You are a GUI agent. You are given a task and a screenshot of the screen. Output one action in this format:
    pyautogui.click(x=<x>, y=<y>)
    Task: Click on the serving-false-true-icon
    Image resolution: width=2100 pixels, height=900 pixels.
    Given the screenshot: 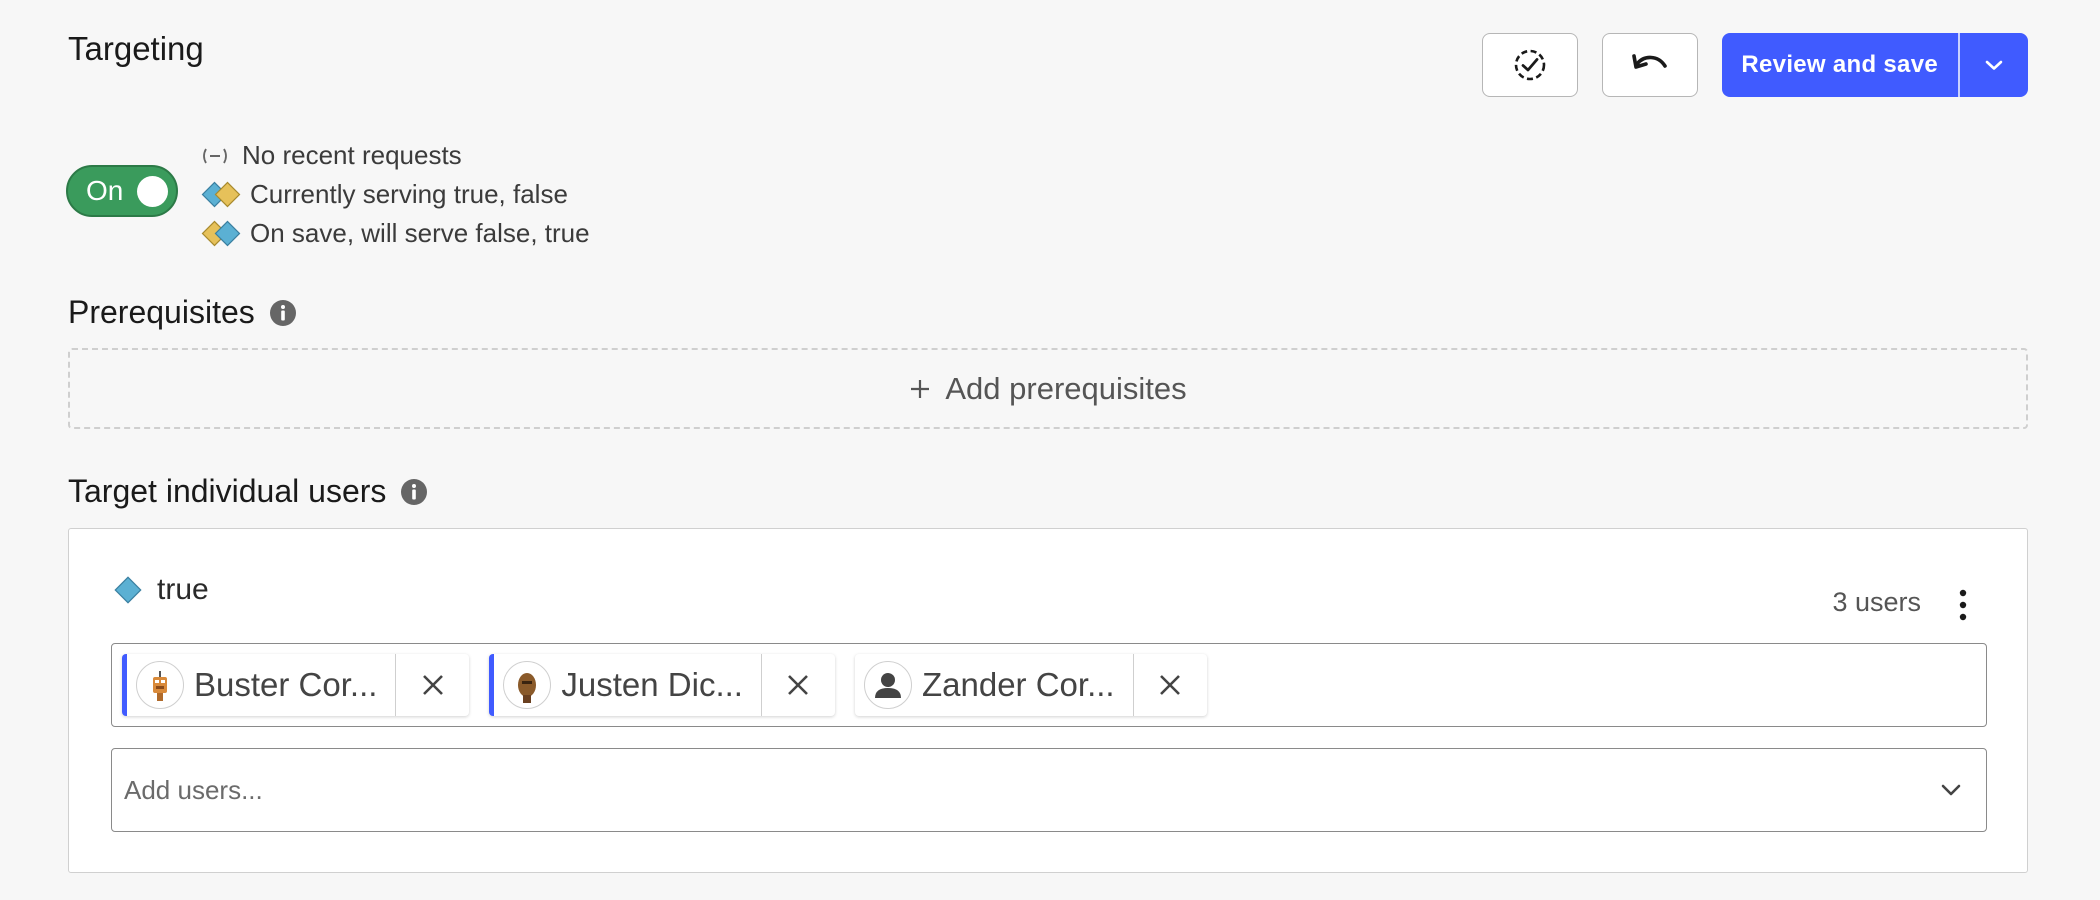 What is the action you would take?
    pyautogui.click(x=225, y=234)
    